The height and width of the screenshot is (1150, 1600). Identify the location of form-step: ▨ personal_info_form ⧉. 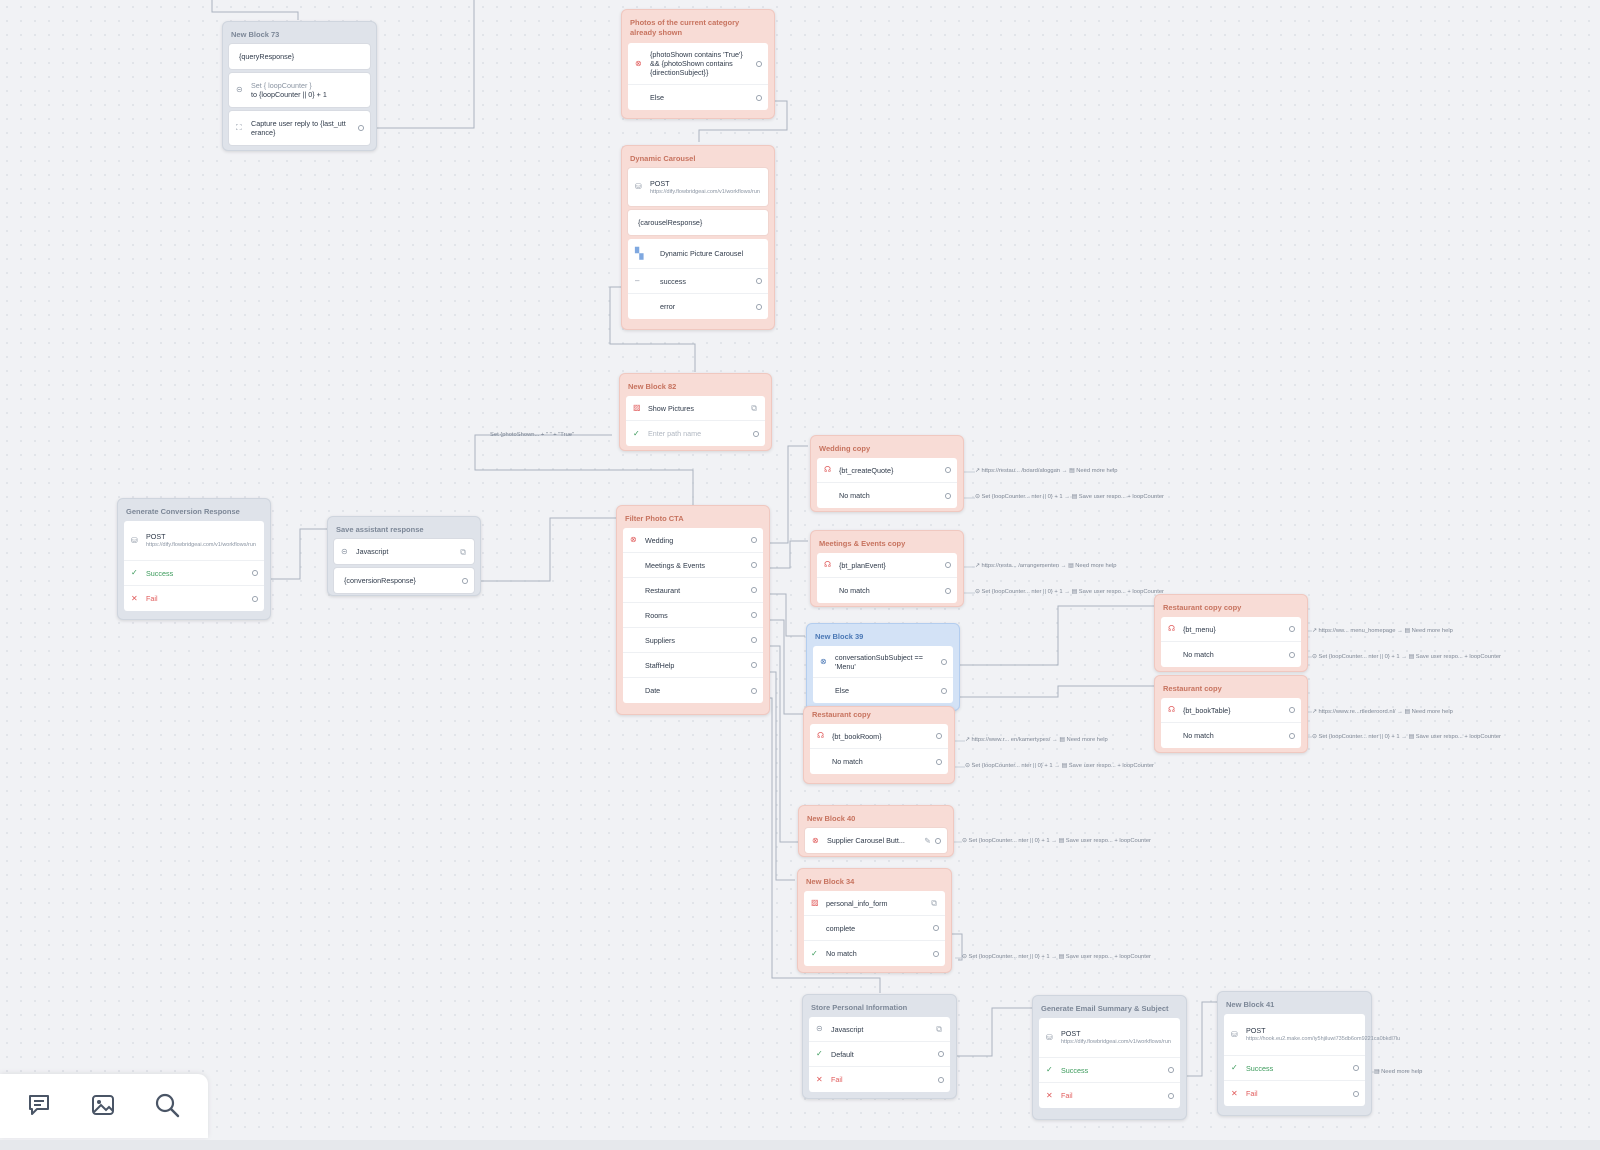
(874, 903).